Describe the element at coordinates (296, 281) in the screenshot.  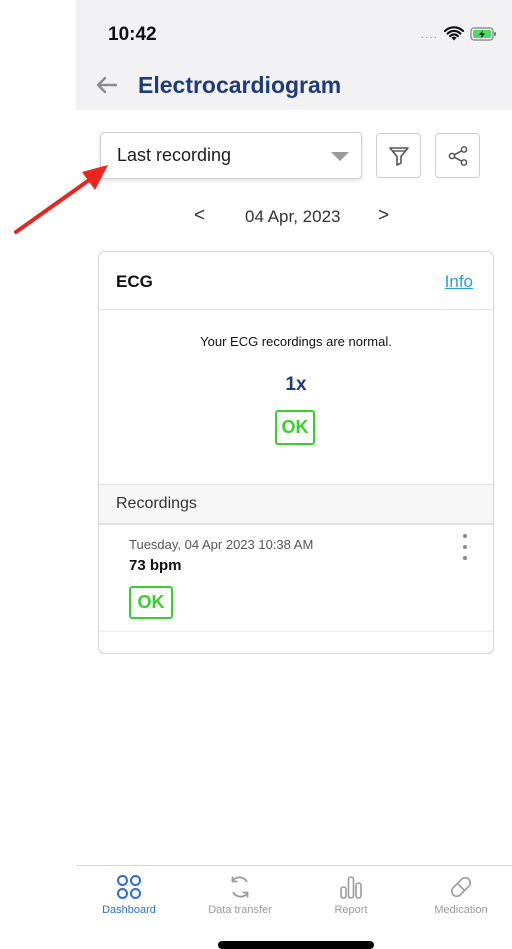
I see `ecg-card-header: ECG Info` at that location.